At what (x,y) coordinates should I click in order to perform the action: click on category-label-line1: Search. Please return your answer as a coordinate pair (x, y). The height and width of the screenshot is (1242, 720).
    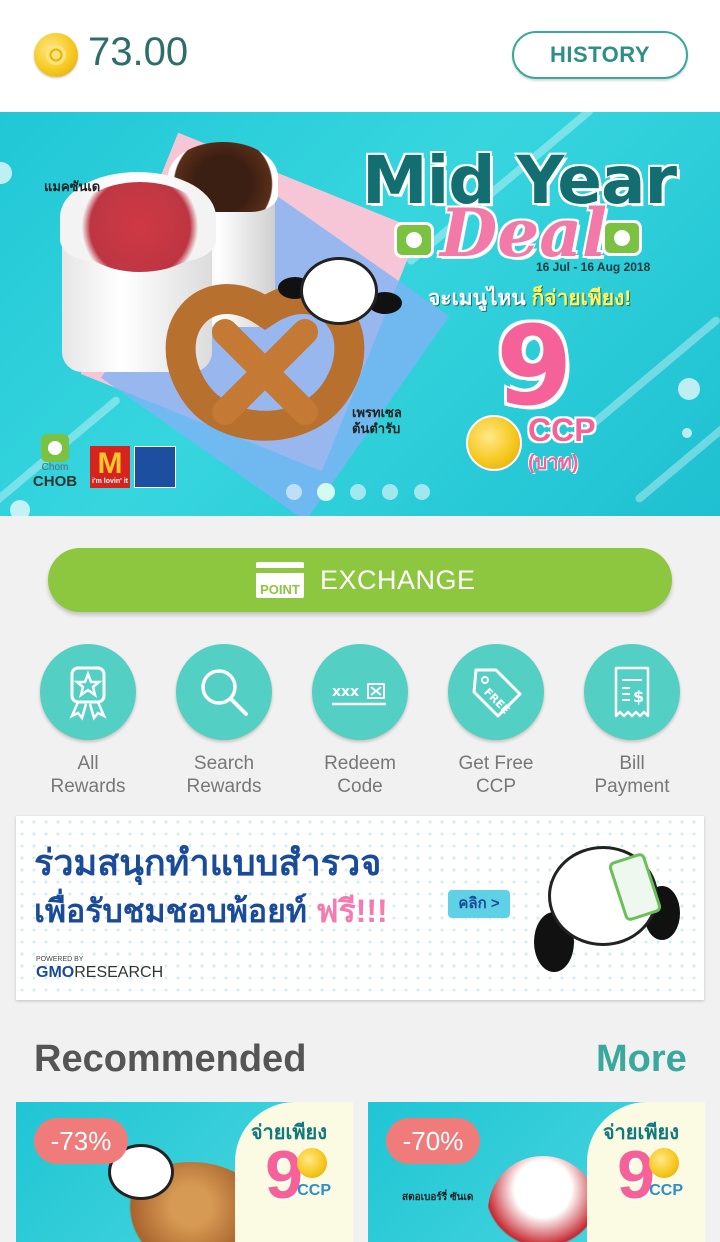
    Looking at the image, I should click on (224, 763).